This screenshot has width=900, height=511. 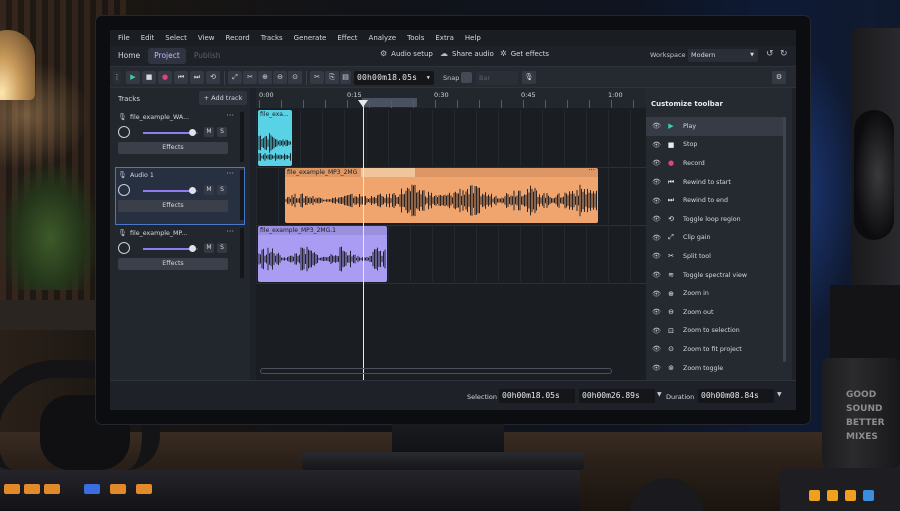 What do you see at coordinates (180, 253) in the screenshot?
I see `track-header-3: 🎙 file_example_MP... ··· M S Effects` at bounding box center [180, 253].